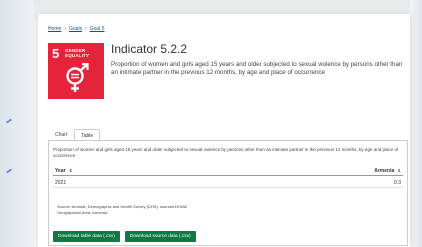 The image size is (422, 247). I want to click on gender-equality-icon, so click(77, 77).